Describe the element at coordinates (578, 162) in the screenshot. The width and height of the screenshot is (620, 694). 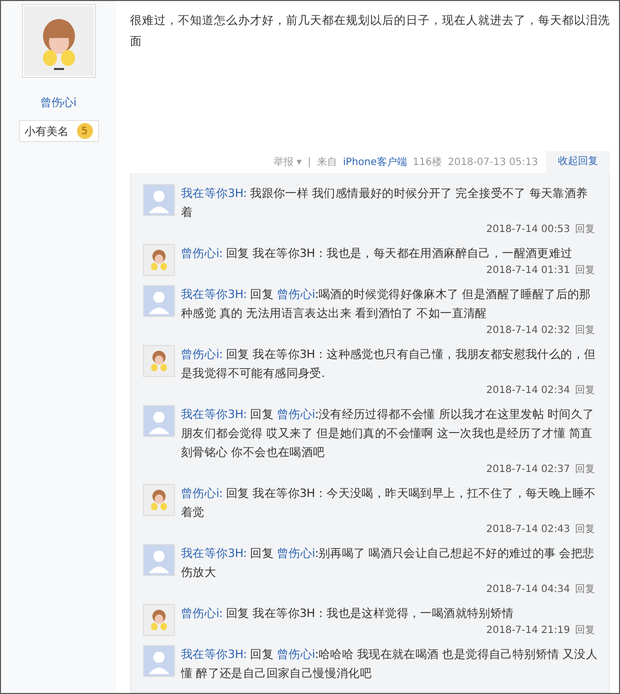
I see `collapse-replies-tab: 收起回复` at that location.